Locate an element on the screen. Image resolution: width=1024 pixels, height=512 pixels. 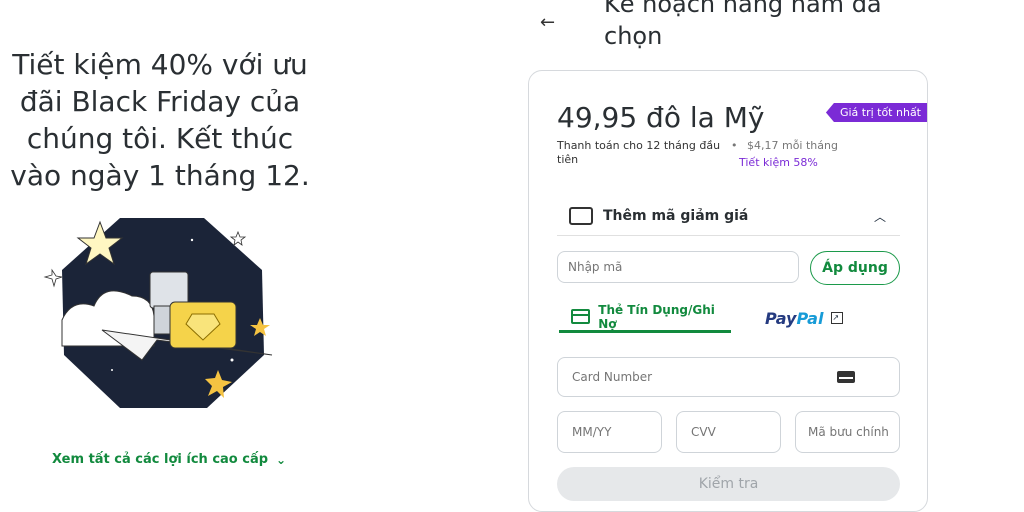
tab-card-label: Thẻ Tín Dụng/Ghi Nợ is located at coordinates (656, 316).